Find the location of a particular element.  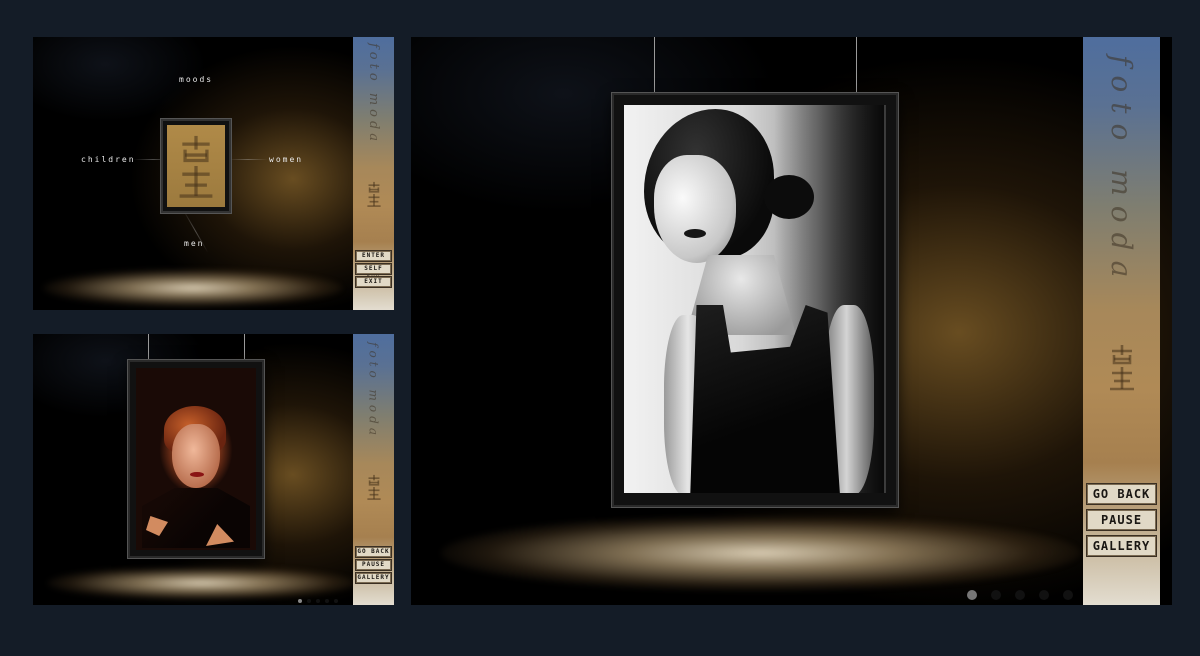

model-face is located at coordinates (695, 209).